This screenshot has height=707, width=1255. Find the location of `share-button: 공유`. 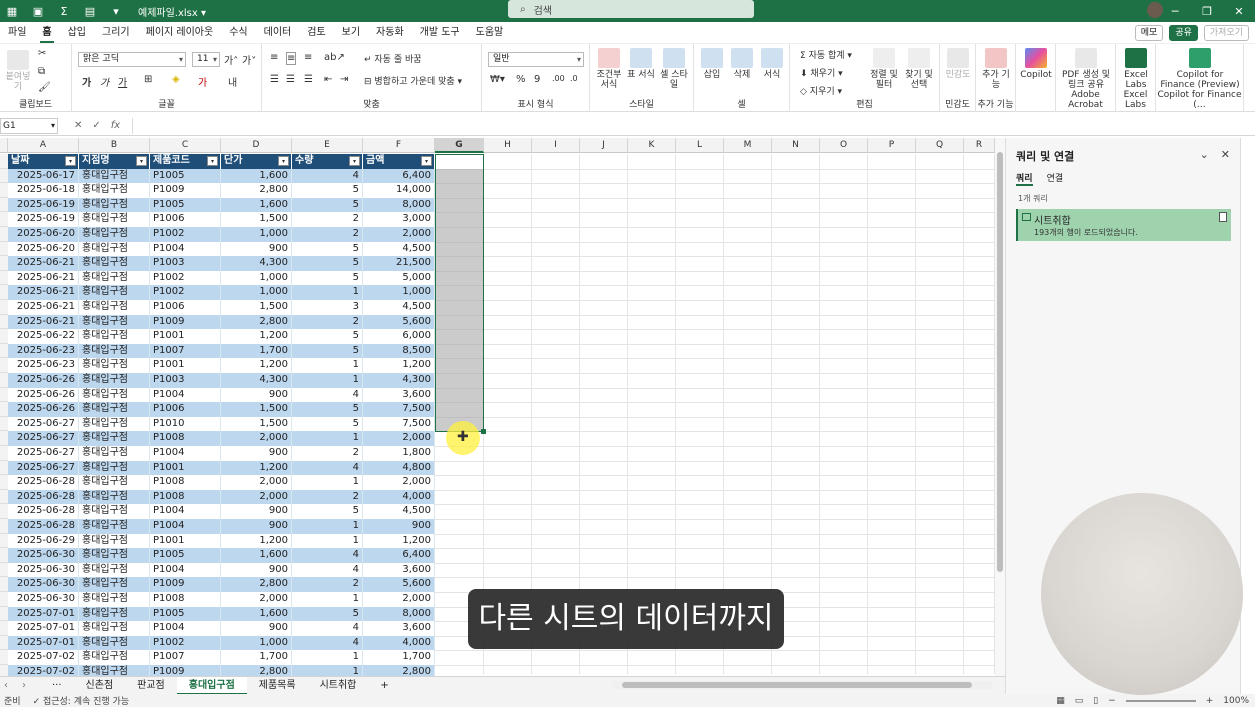

share-button: 공유 is located at coordinates (1183, 33).